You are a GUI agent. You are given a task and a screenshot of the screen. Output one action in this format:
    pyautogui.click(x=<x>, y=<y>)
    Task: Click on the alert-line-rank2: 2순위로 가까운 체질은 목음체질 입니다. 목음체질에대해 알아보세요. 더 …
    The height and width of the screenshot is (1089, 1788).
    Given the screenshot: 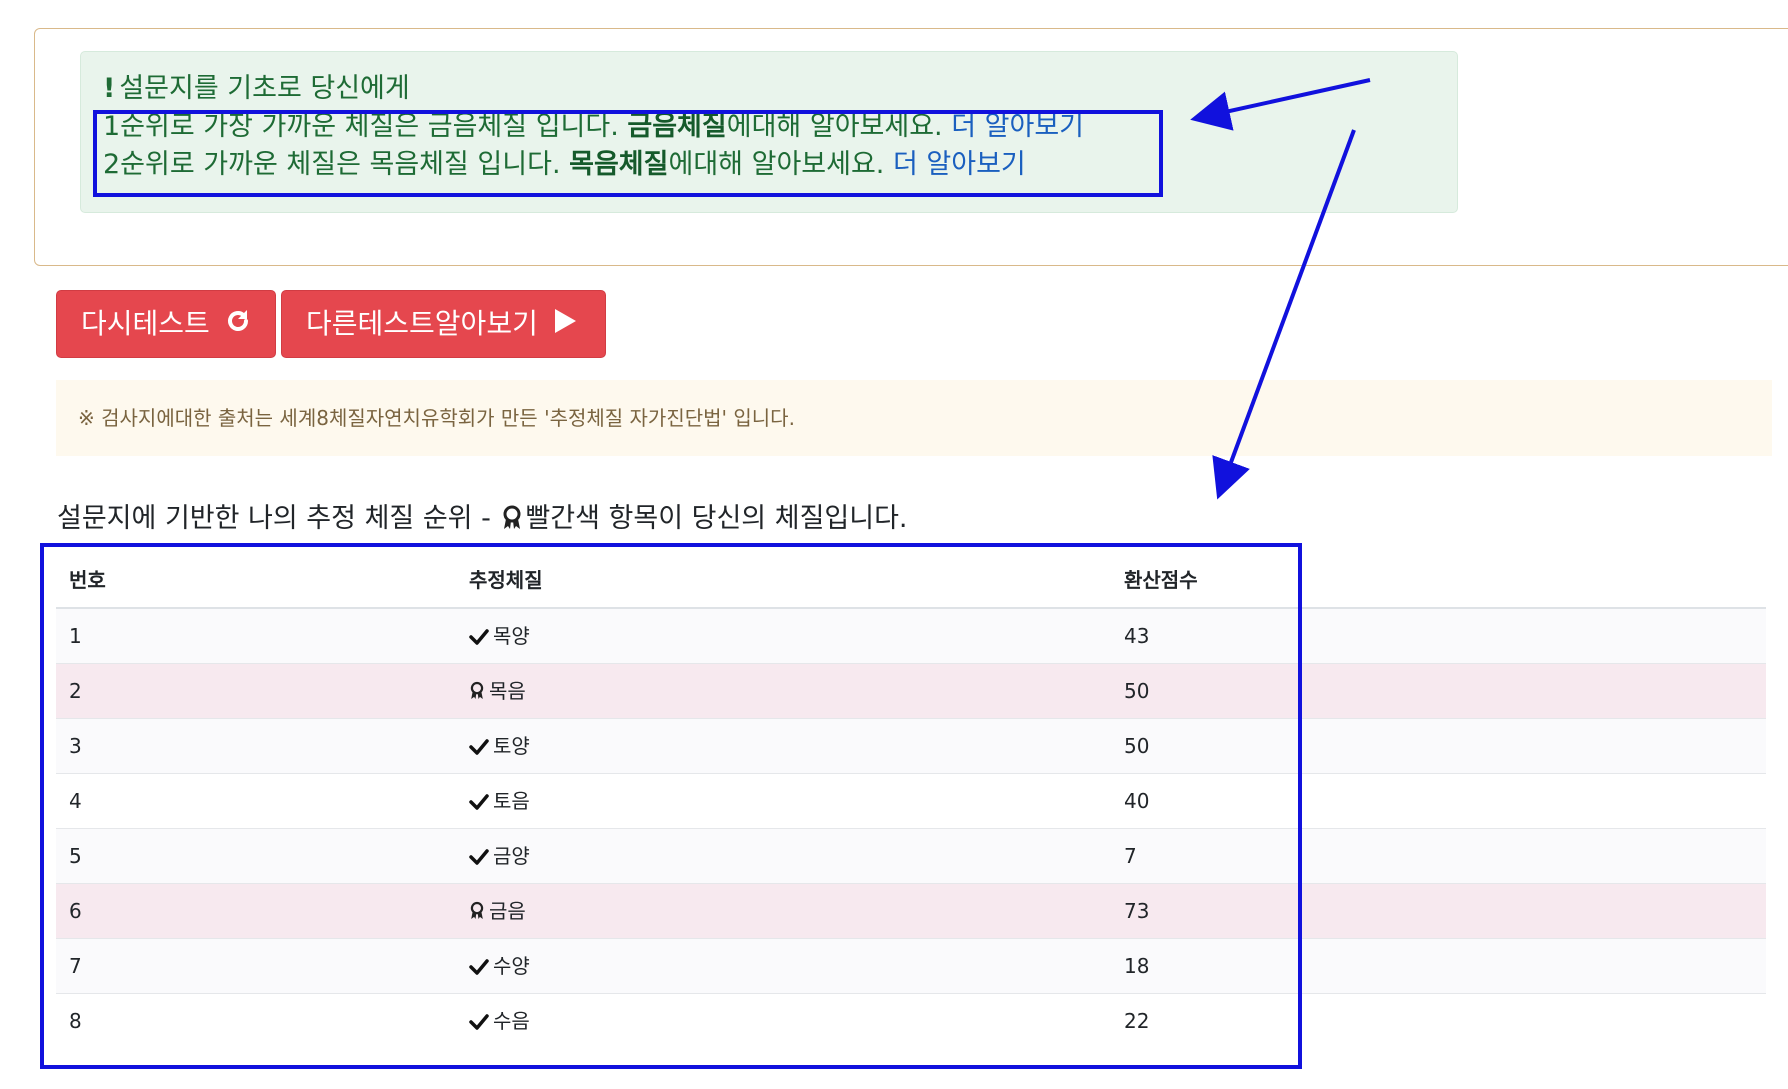 What is the action you would take?
    pyautogui.click(x=564, y=165)
    